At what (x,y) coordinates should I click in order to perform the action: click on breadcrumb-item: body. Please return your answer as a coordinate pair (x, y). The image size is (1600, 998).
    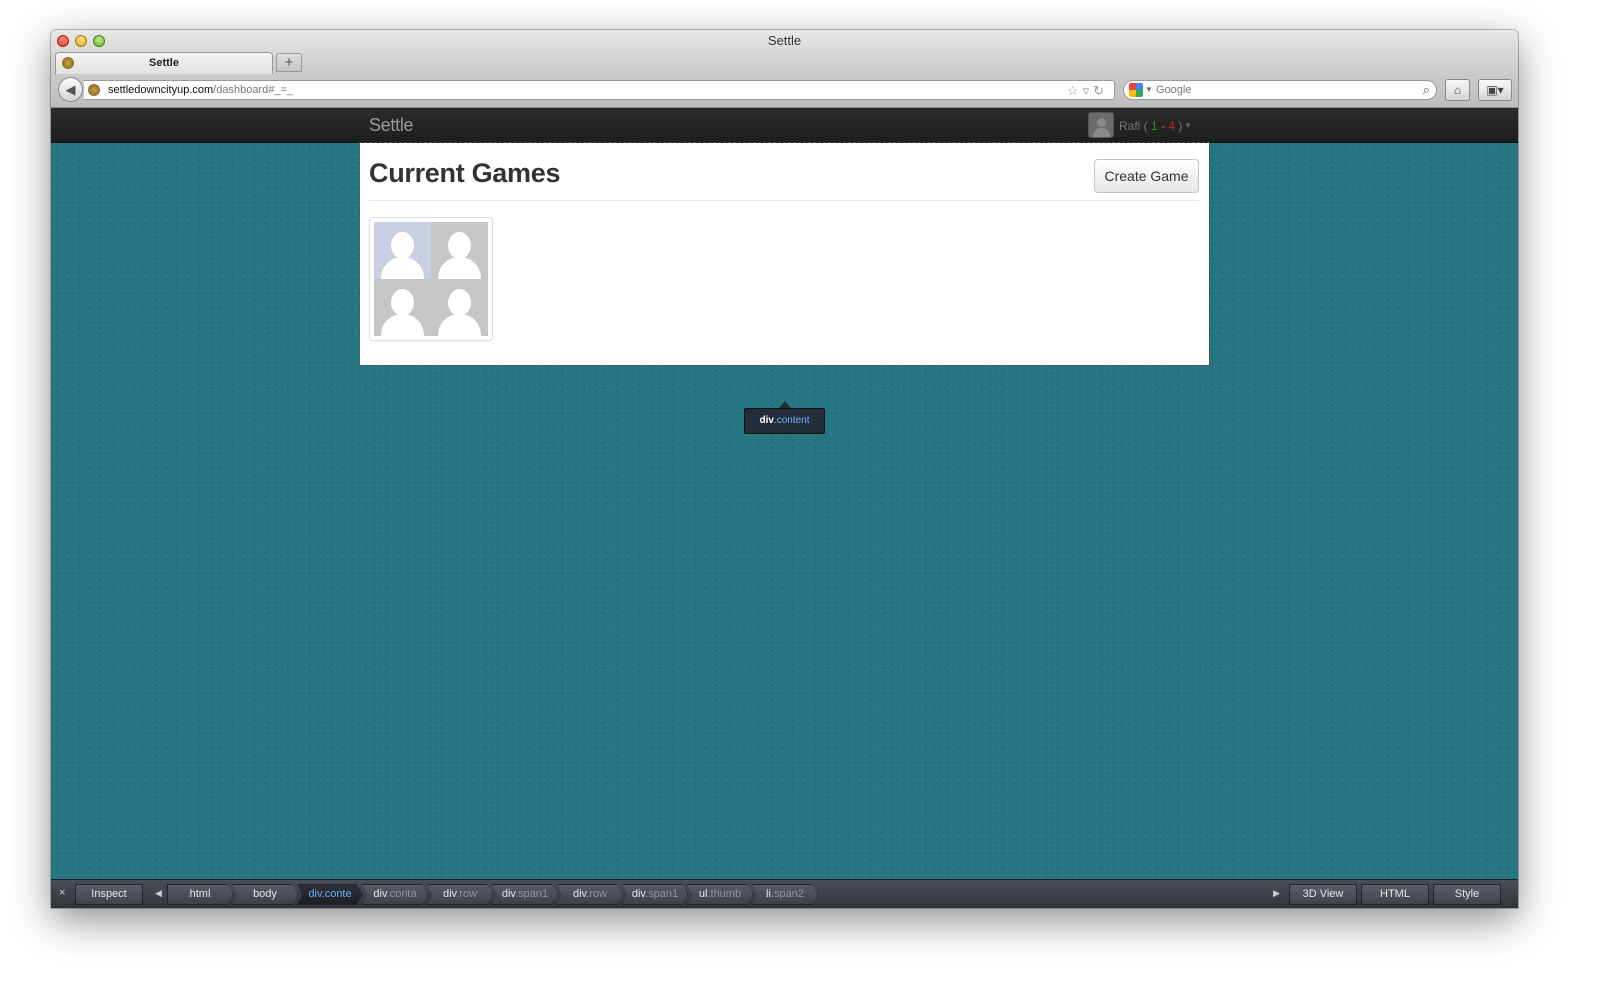
    Looking at the image, I should click on (265, 894).